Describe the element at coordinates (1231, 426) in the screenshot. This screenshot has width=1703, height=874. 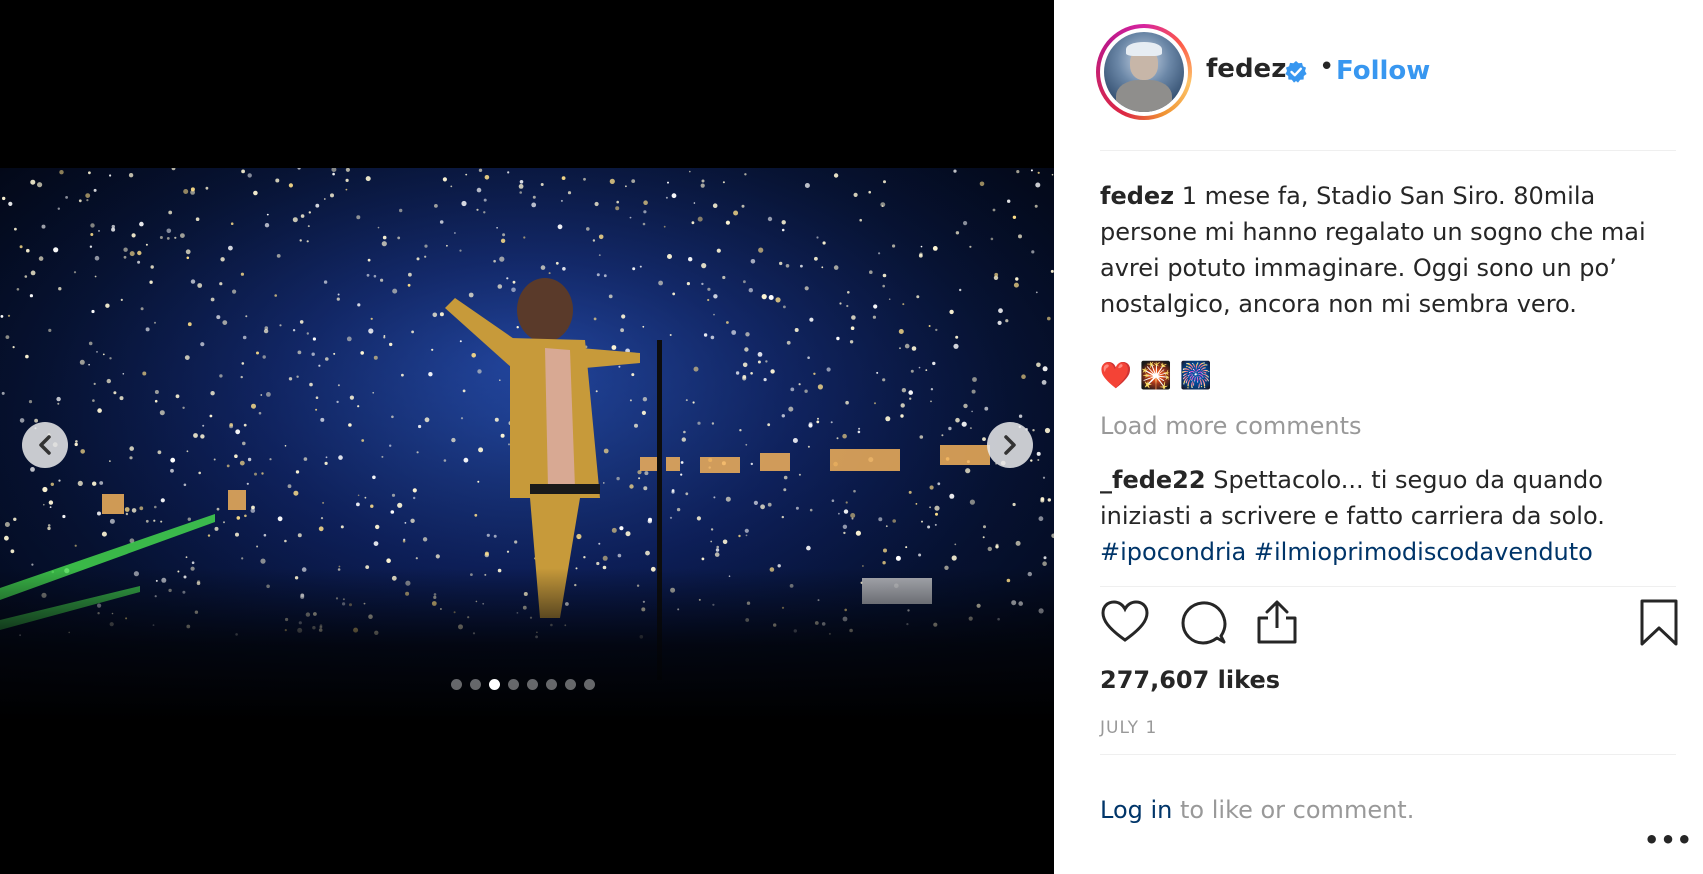
I see `load-more-comments-button: Load more comments` at that location.